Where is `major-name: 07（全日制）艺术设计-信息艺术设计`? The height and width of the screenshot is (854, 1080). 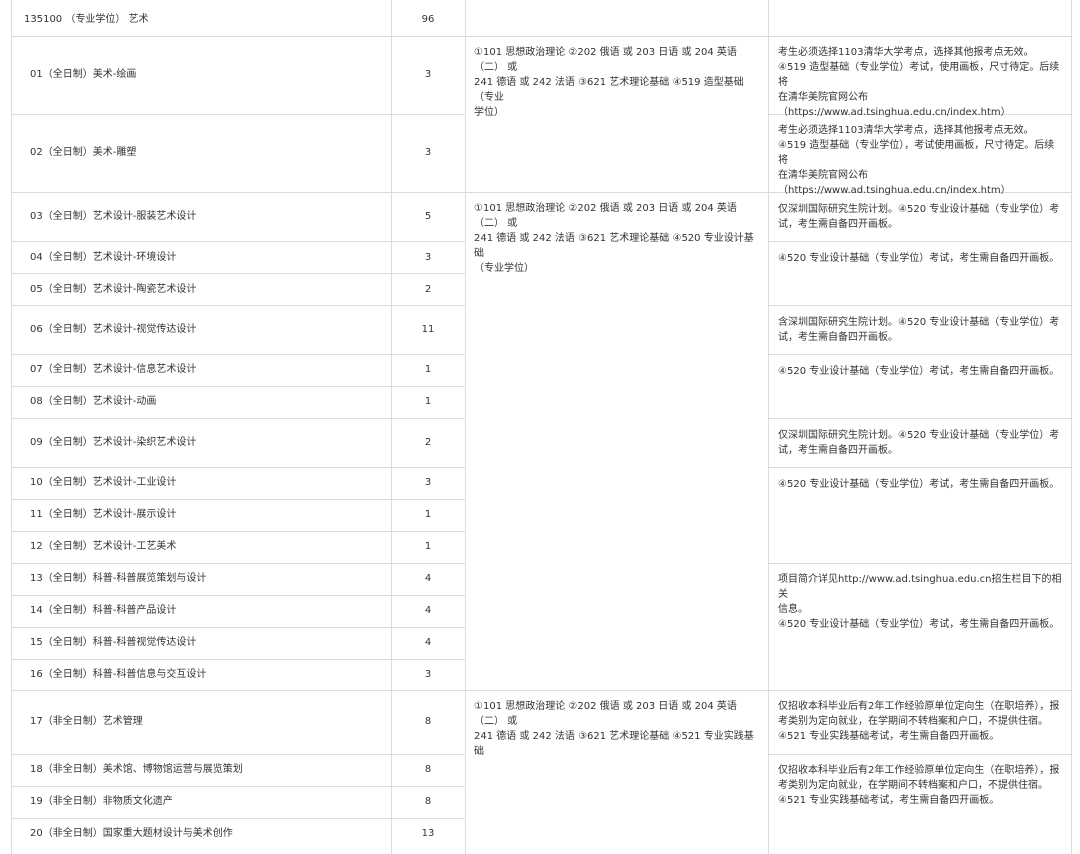
major-name: 07（全日制）艺术设计-信息艺术设计 is located at coordinates (113, 369).